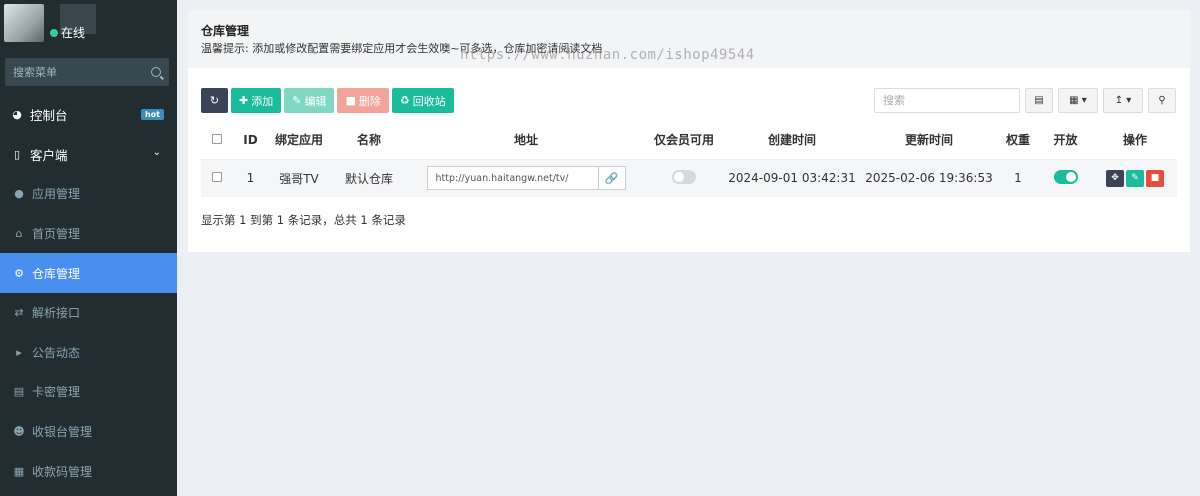  I want to click on sidebar-item-client: ▯ 客户端 ⌄, so click(88, 155).